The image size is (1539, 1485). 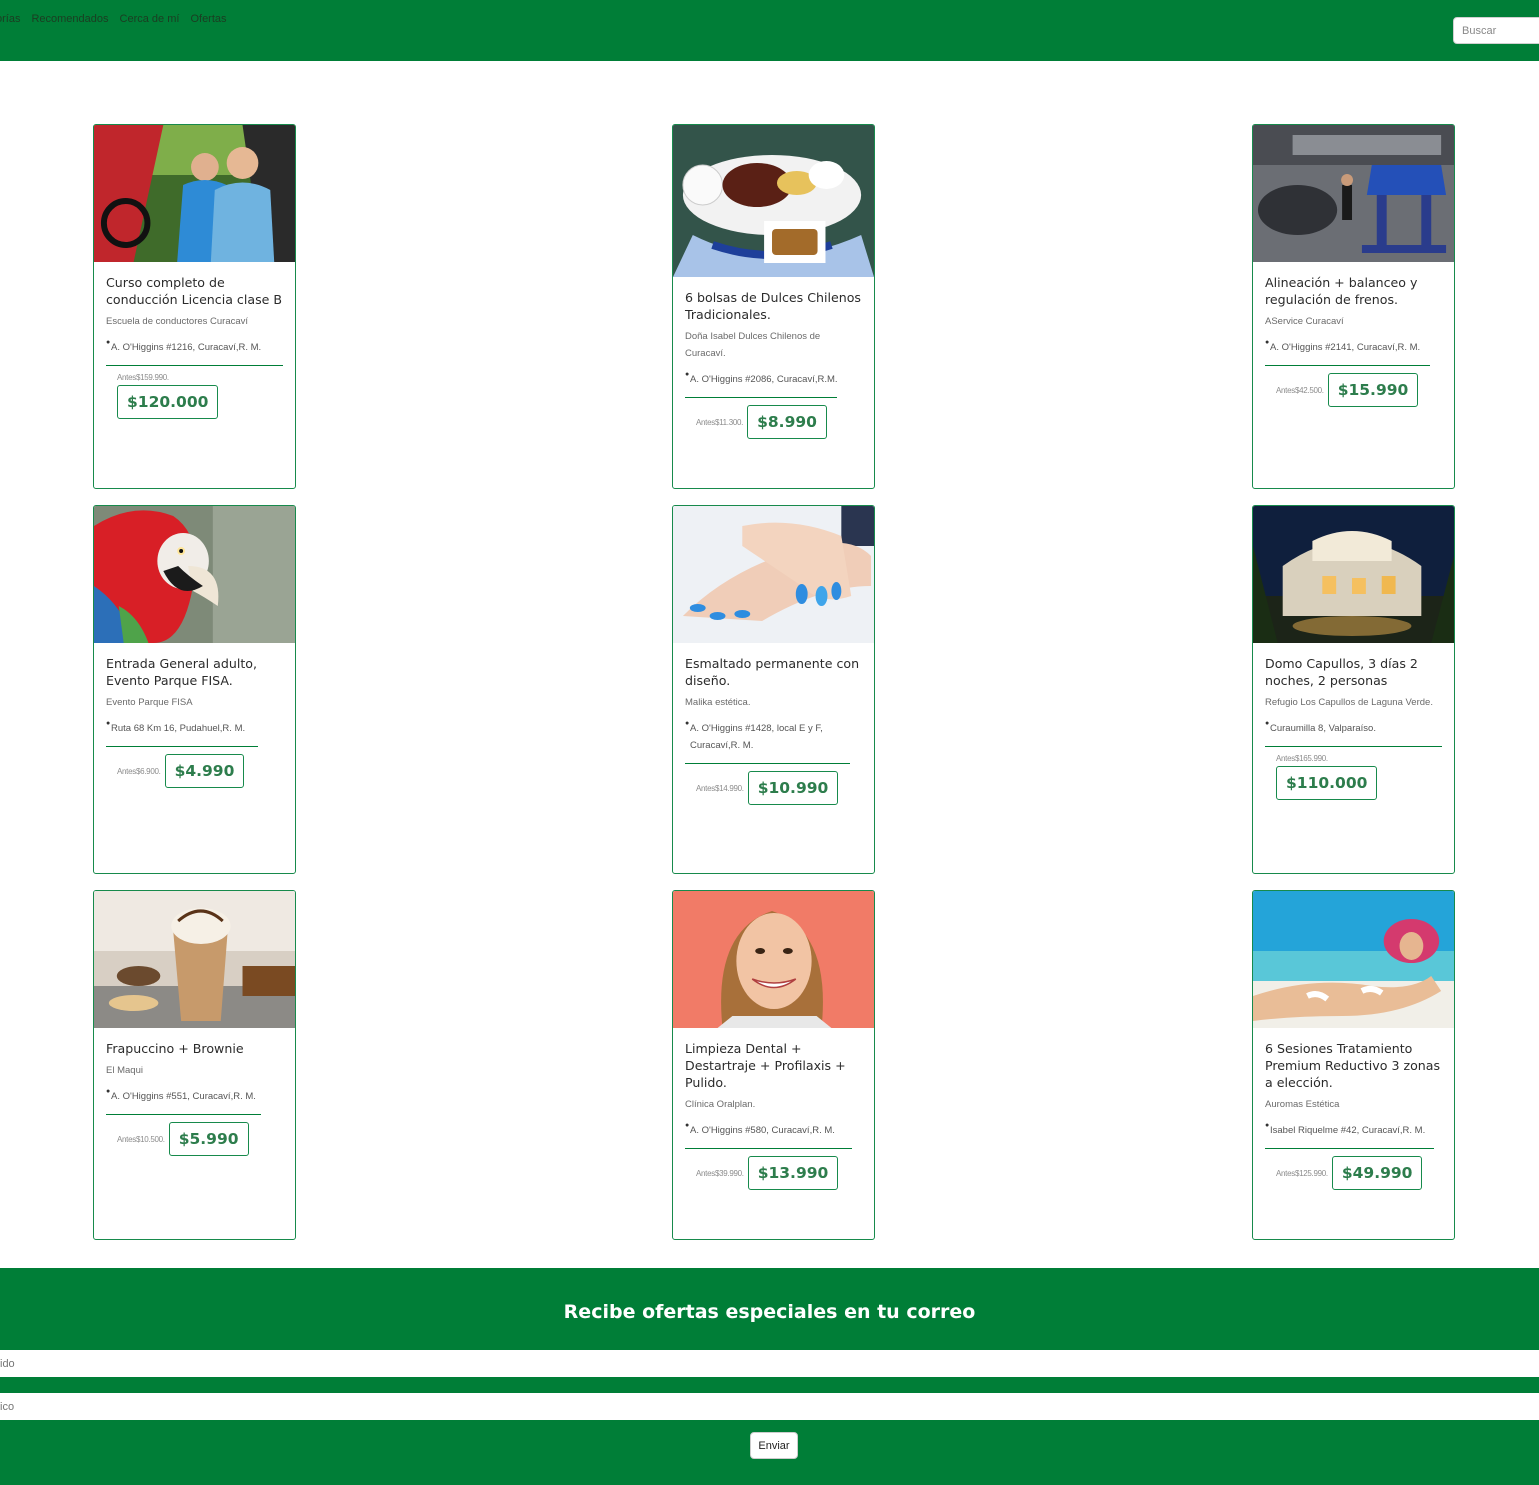 What do you see at coordinates (208, 1139) in the screenshot?
I see `new-price-badge: $5.990` at bounding box center [208, 1139].